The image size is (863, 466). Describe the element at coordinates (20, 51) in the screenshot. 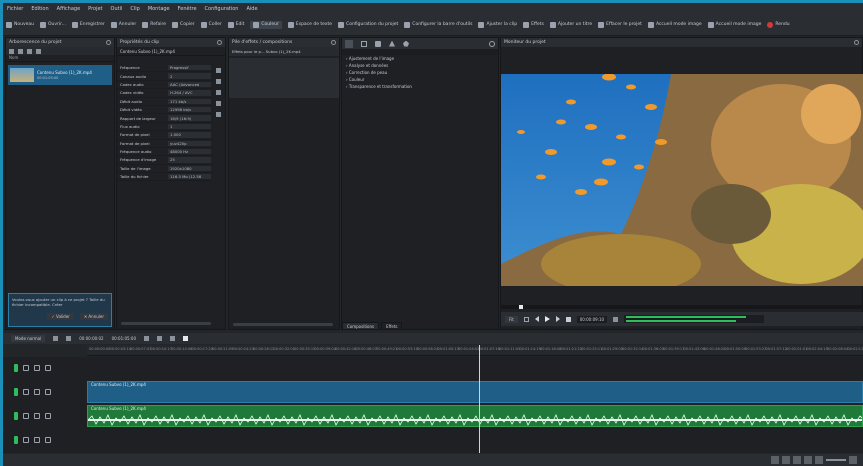

I see `folder-icon` at that location.